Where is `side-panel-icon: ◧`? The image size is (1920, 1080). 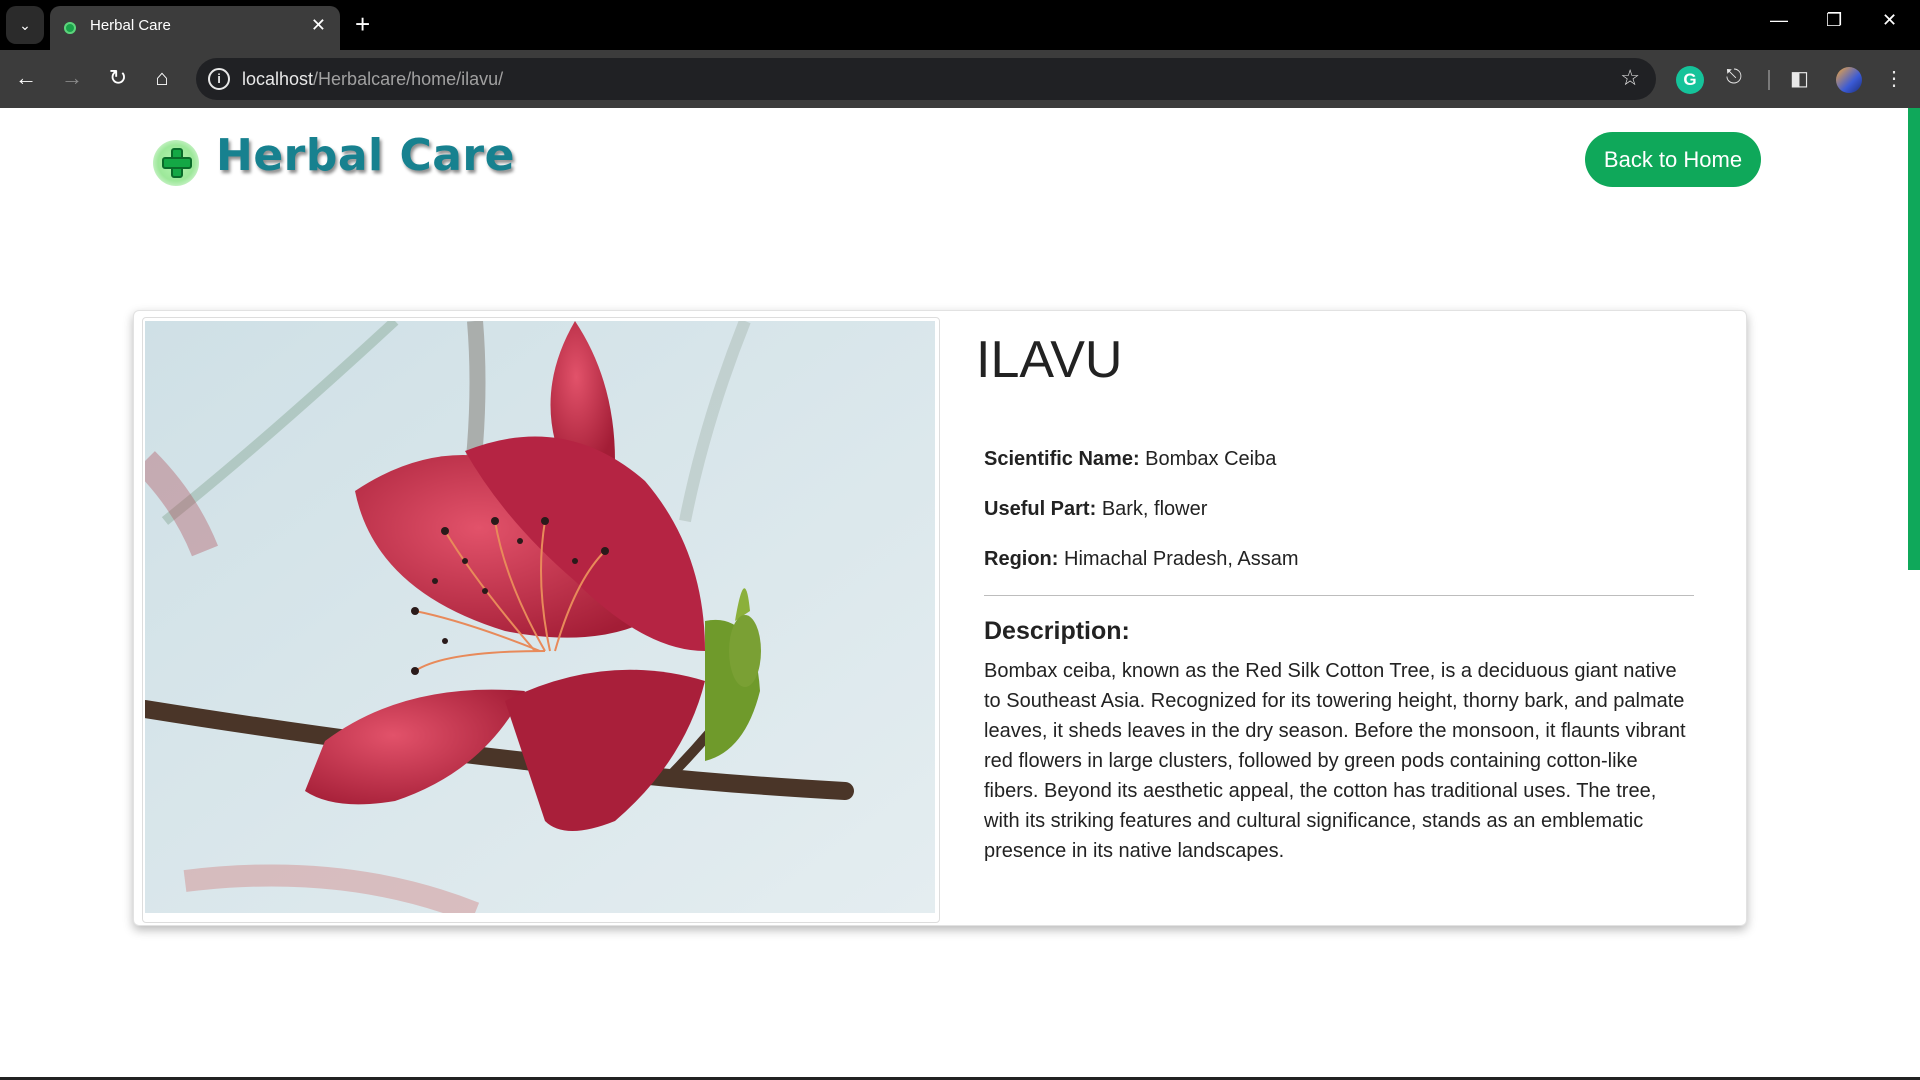 side-panel-icon: ◧ is located at coordinates (1799, 78).